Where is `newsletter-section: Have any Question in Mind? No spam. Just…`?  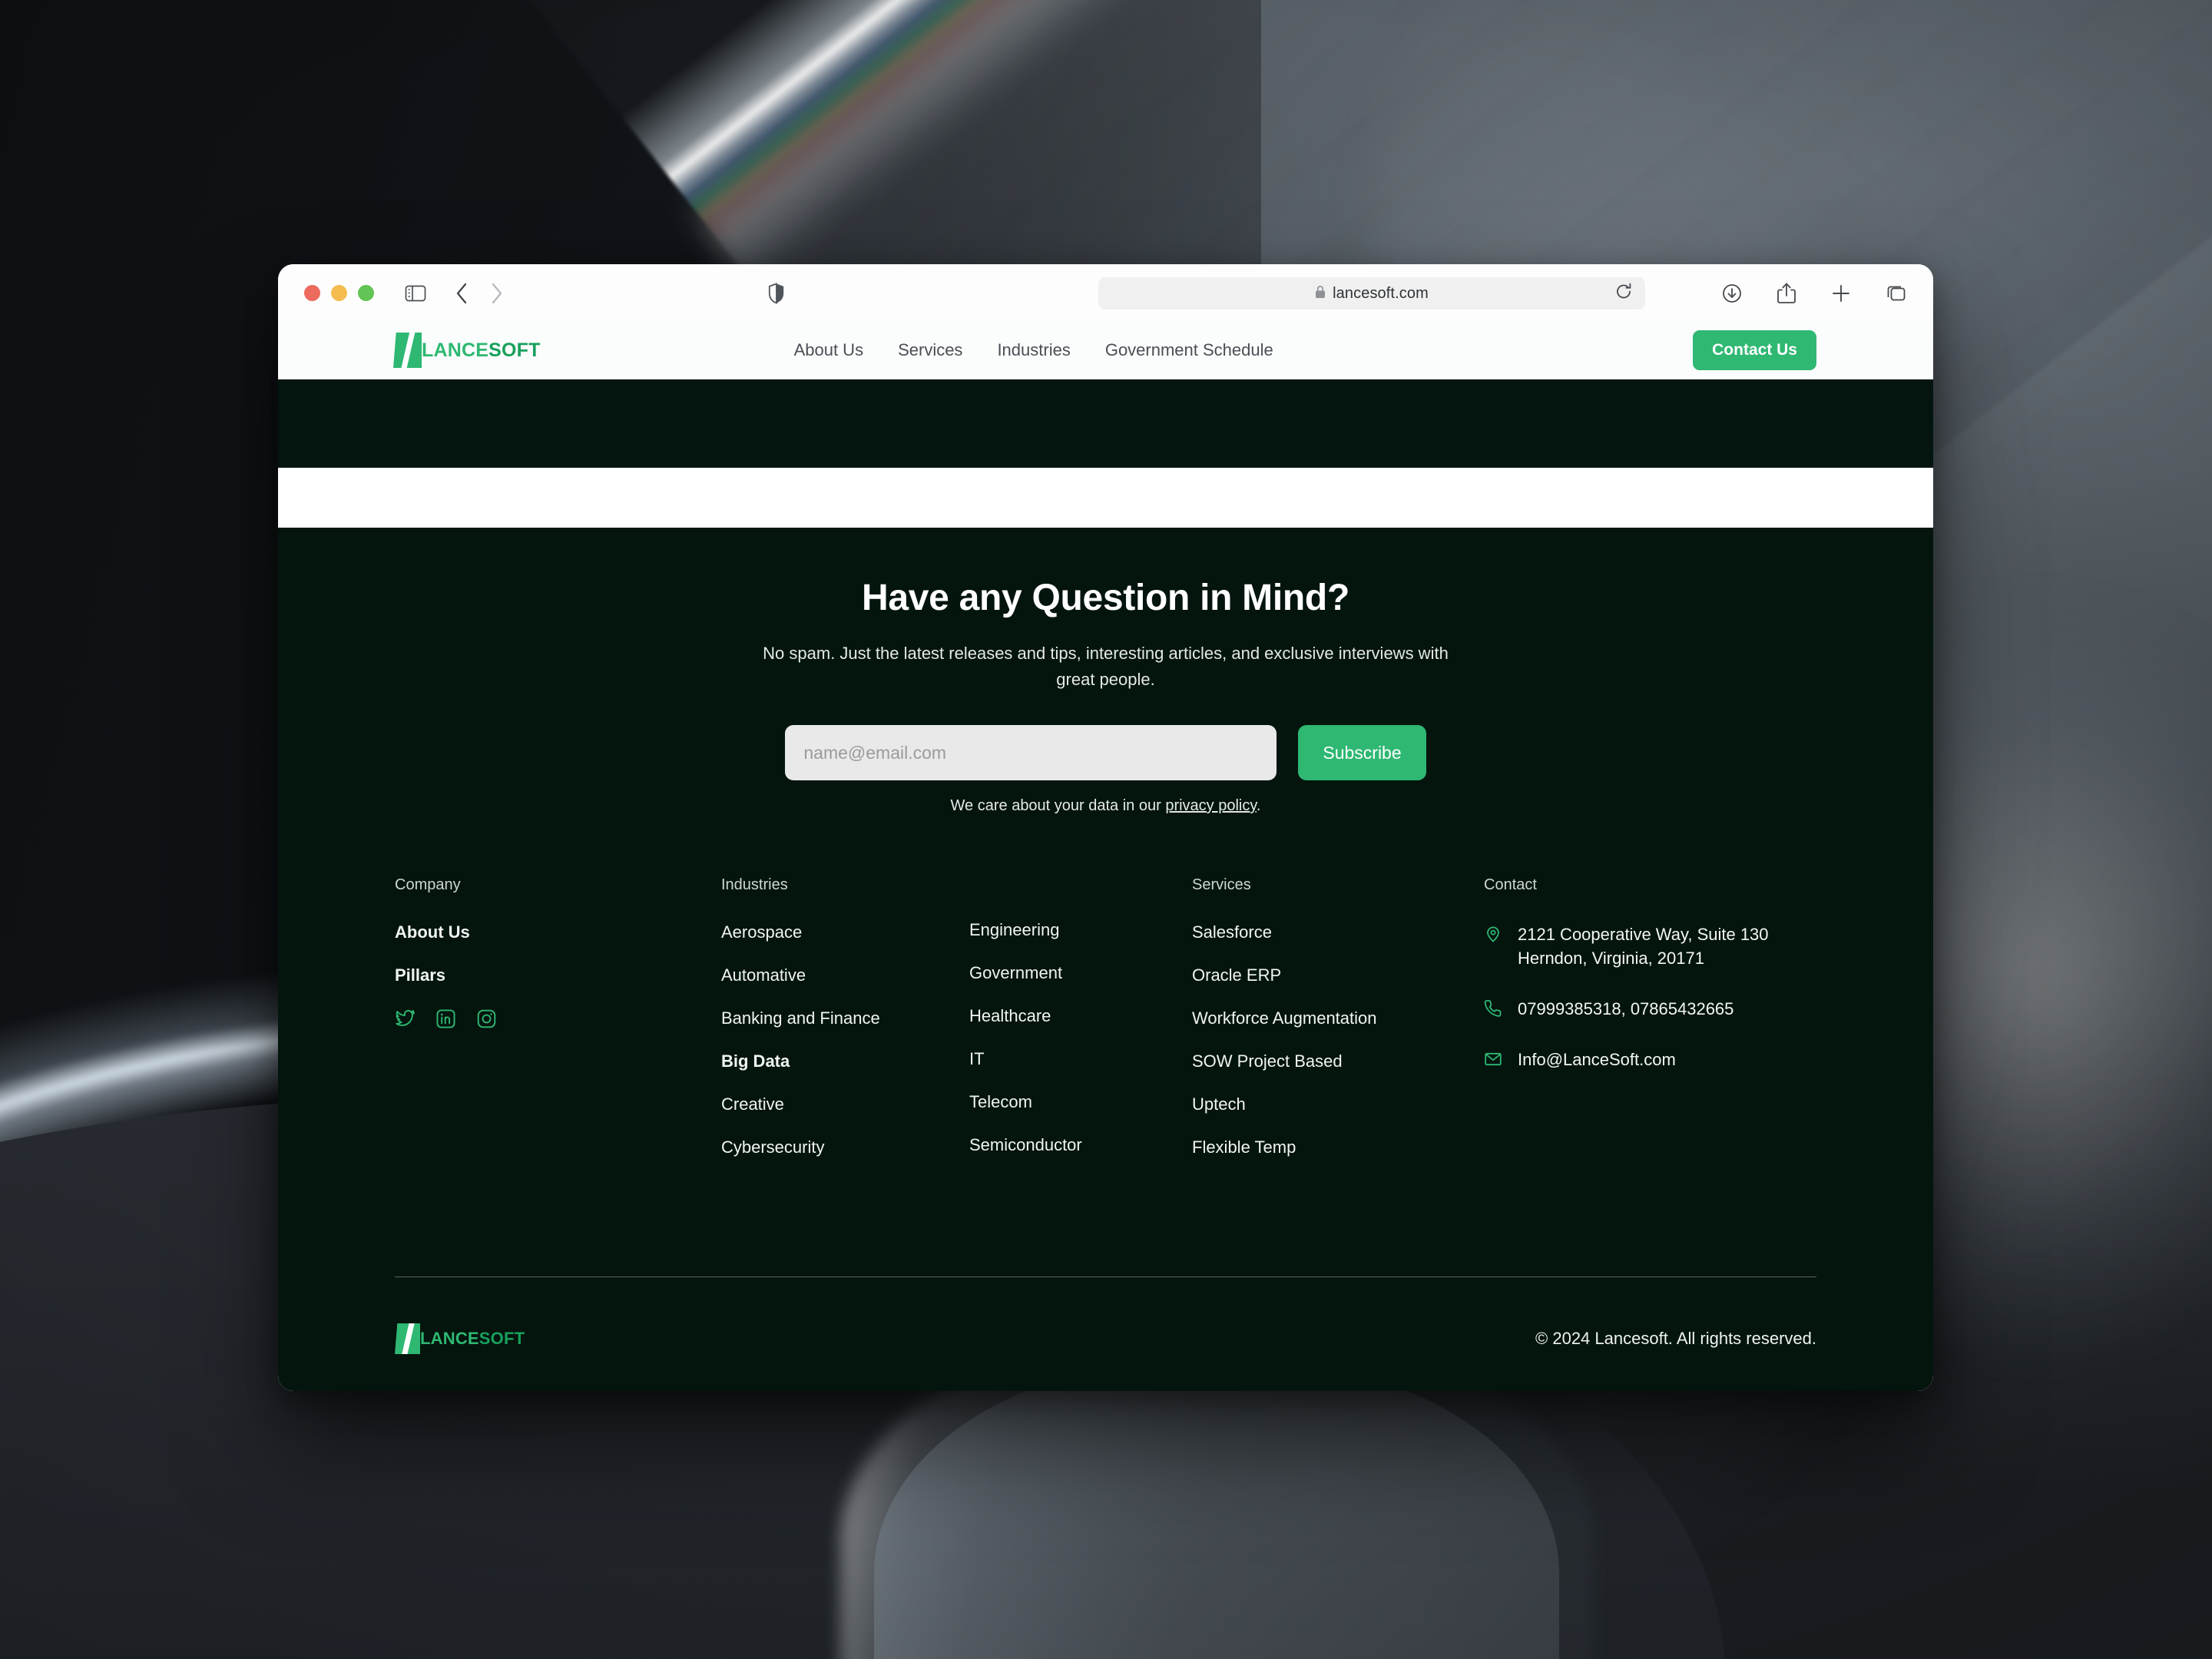 newsletter-section: Have any Question in Mind? No spam. Just… is located at coordinates (1105, 672).